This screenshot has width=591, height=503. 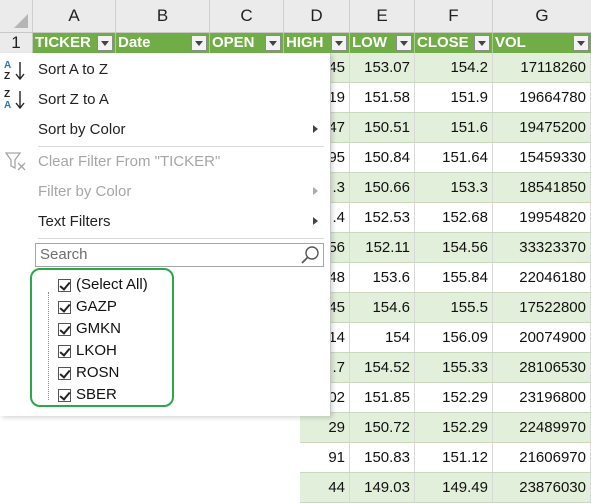 What do you see at coordinates (16, 16) in the screenshot?
I see `select-all-corner` at bounding box center [16, 16].